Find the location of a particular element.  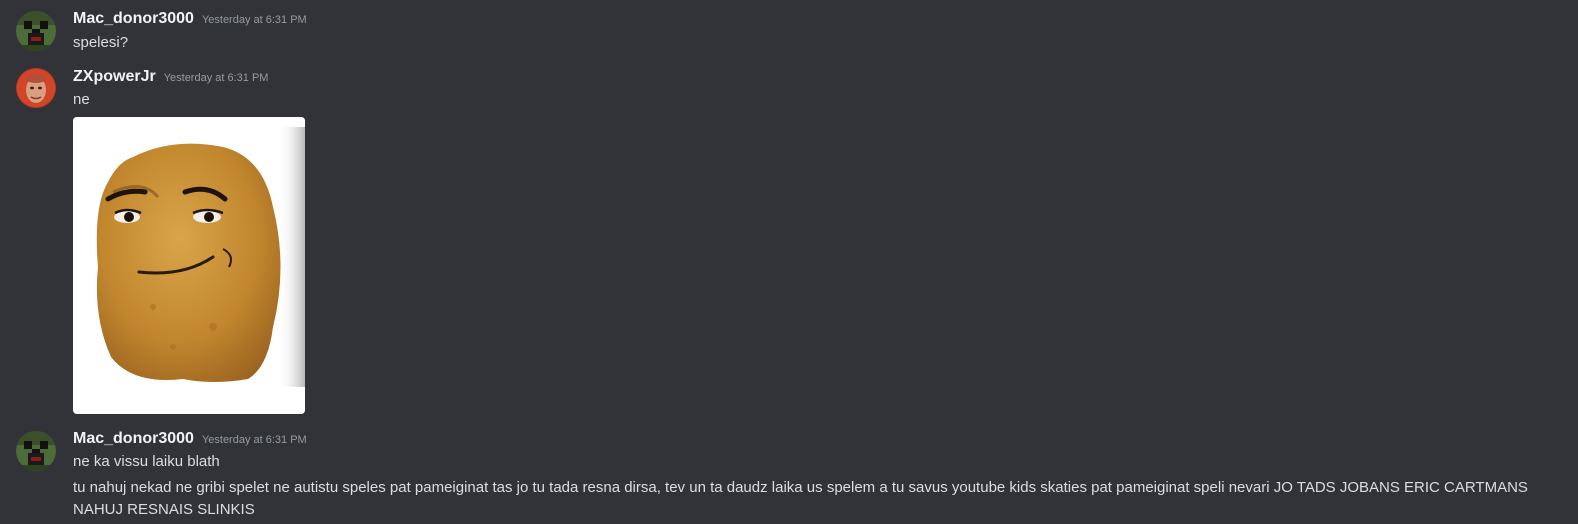

message-text: ne is located at coordinates (81, 99).